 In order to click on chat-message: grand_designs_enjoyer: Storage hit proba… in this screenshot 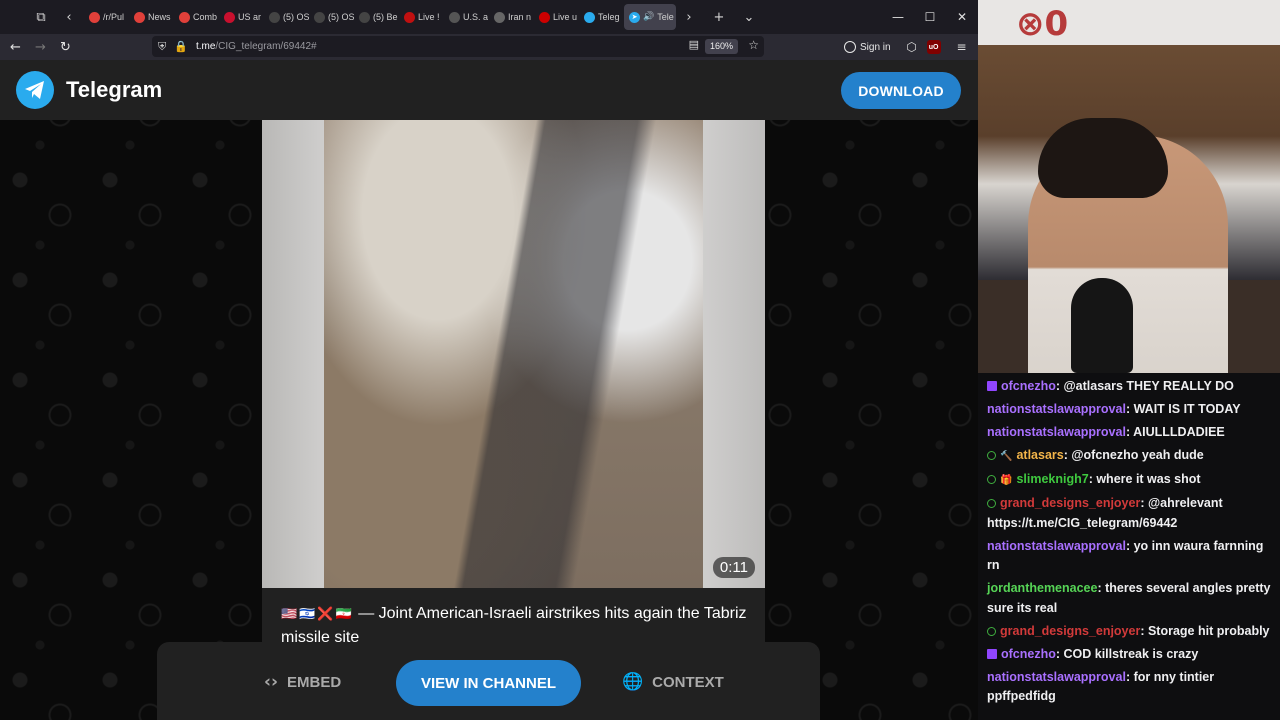, I will do `click(1129, 632)`.